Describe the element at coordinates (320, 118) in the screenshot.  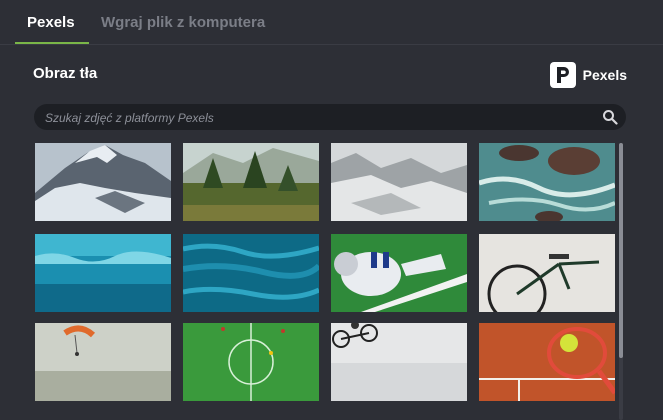
I see `search-input` at that location.